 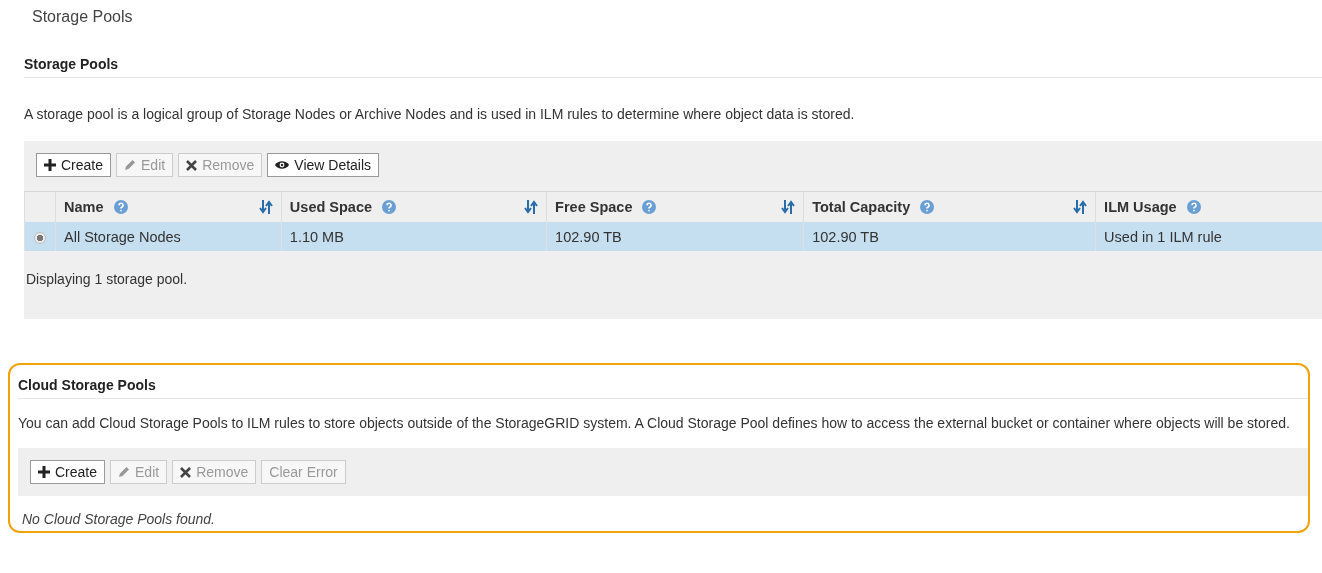 I want to click on column-label: Free Space, so click(x=594, y=207).